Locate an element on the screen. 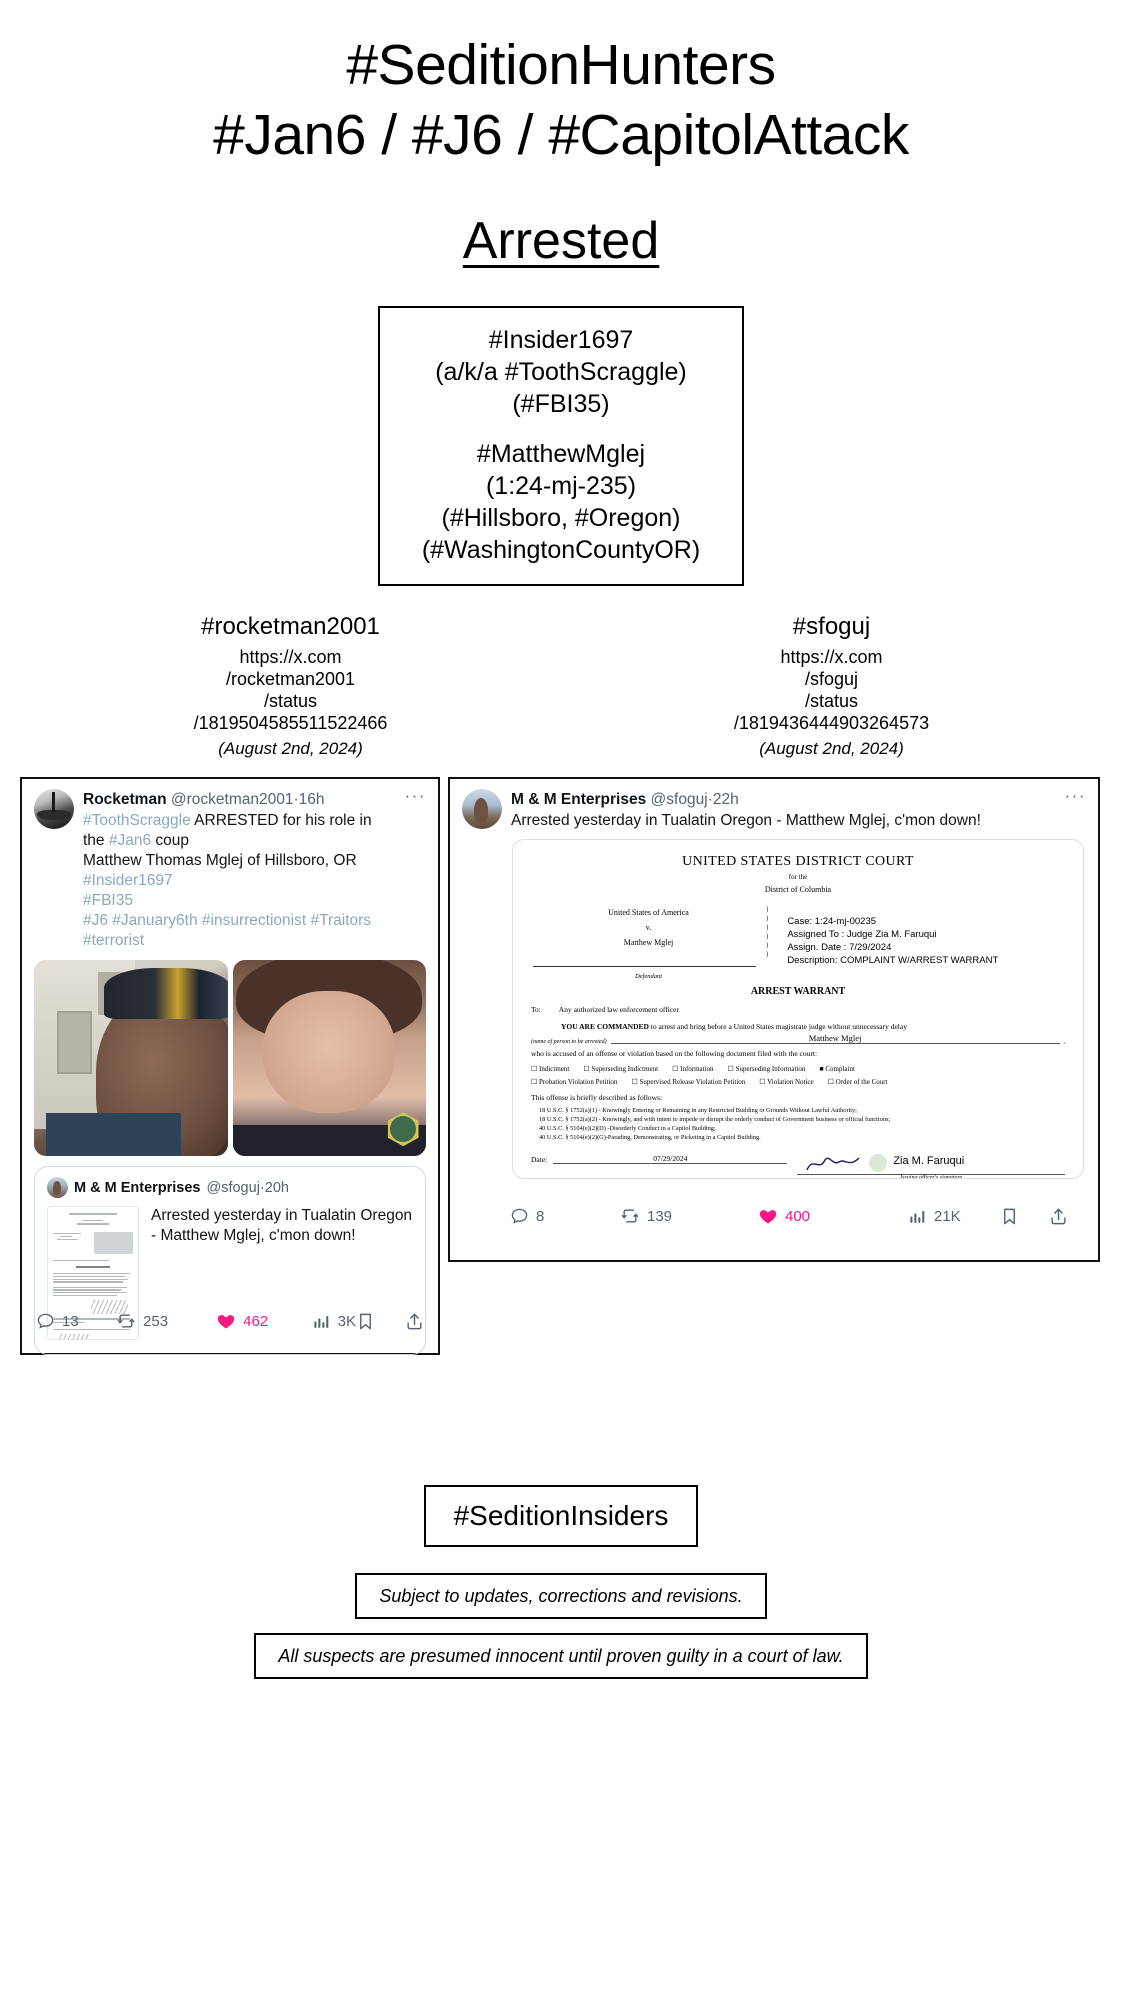 The width and height of the screenshot is (1122, 2000). repost-count: 139 is located at coordinates (660, 1216).